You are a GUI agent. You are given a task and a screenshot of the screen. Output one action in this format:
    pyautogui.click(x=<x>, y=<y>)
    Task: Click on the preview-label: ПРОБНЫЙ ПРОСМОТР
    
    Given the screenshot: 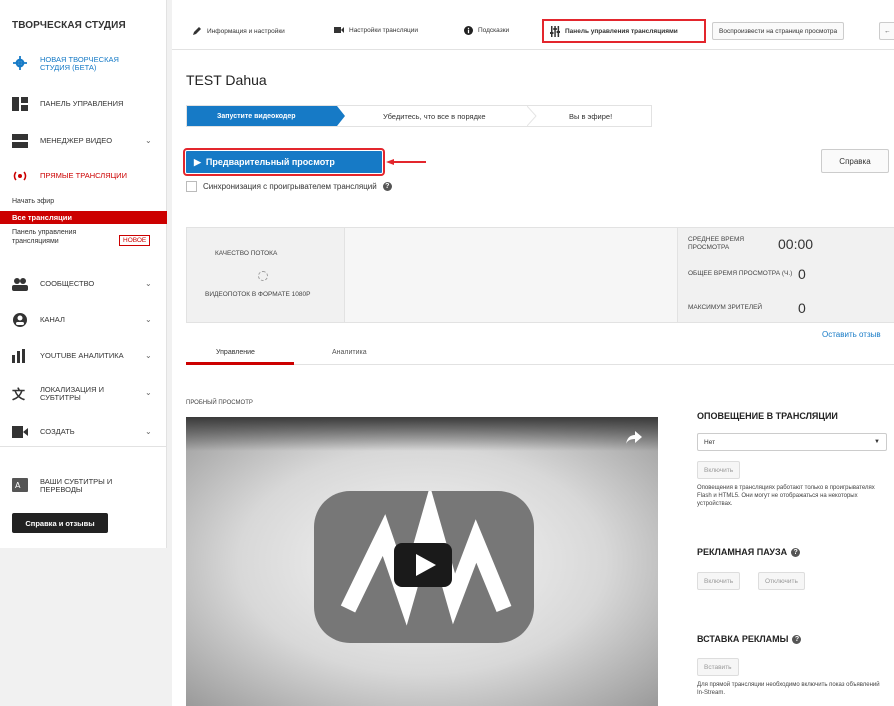 What is the action you would take?
    pyautogui.click(x=219, y=403)
    